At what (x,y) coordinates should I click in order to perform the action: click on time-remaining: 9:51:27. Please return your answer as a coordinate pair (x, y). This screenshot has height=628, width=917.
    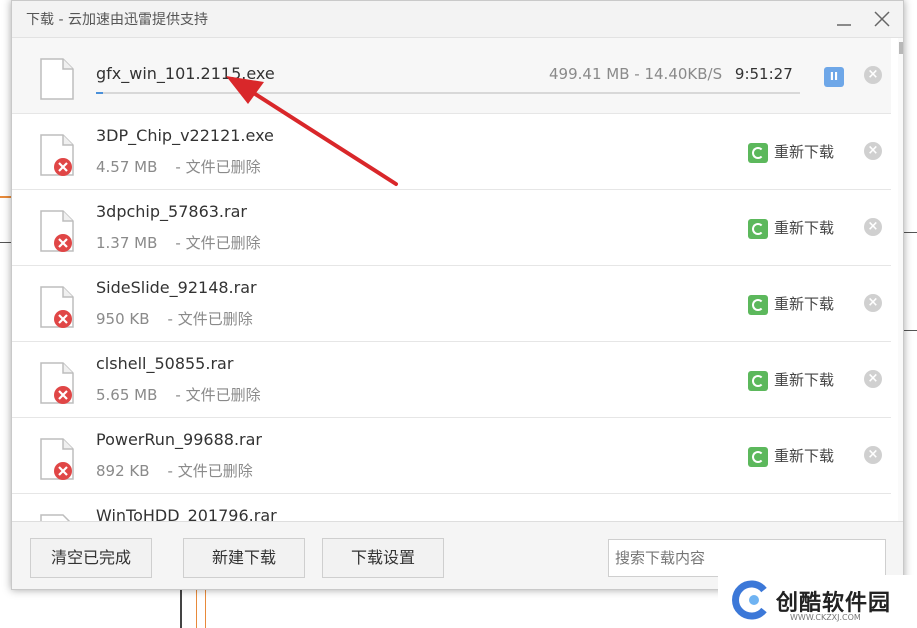
    Looking at the image, I should click on (763, 74).